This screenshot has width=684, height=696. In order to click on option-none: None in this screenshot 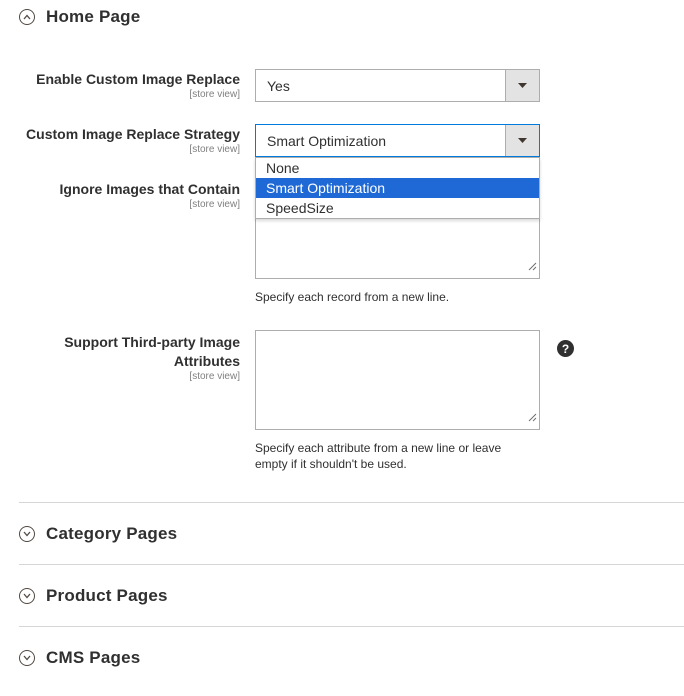, I will do `click(397, 168)`.